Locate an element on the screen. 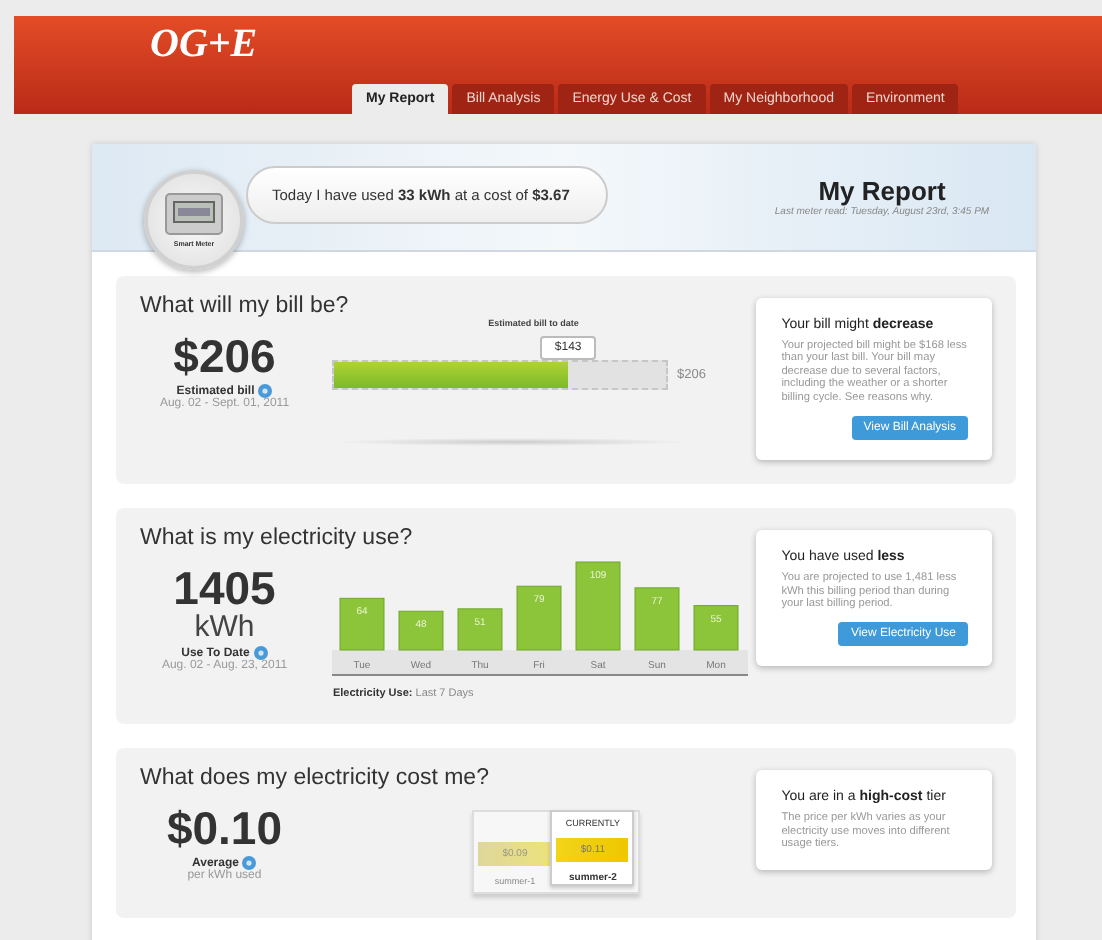 This screenshot has height=940, width=1102. section-heading: What is my electricity use? is located at coordinates (277, 538).